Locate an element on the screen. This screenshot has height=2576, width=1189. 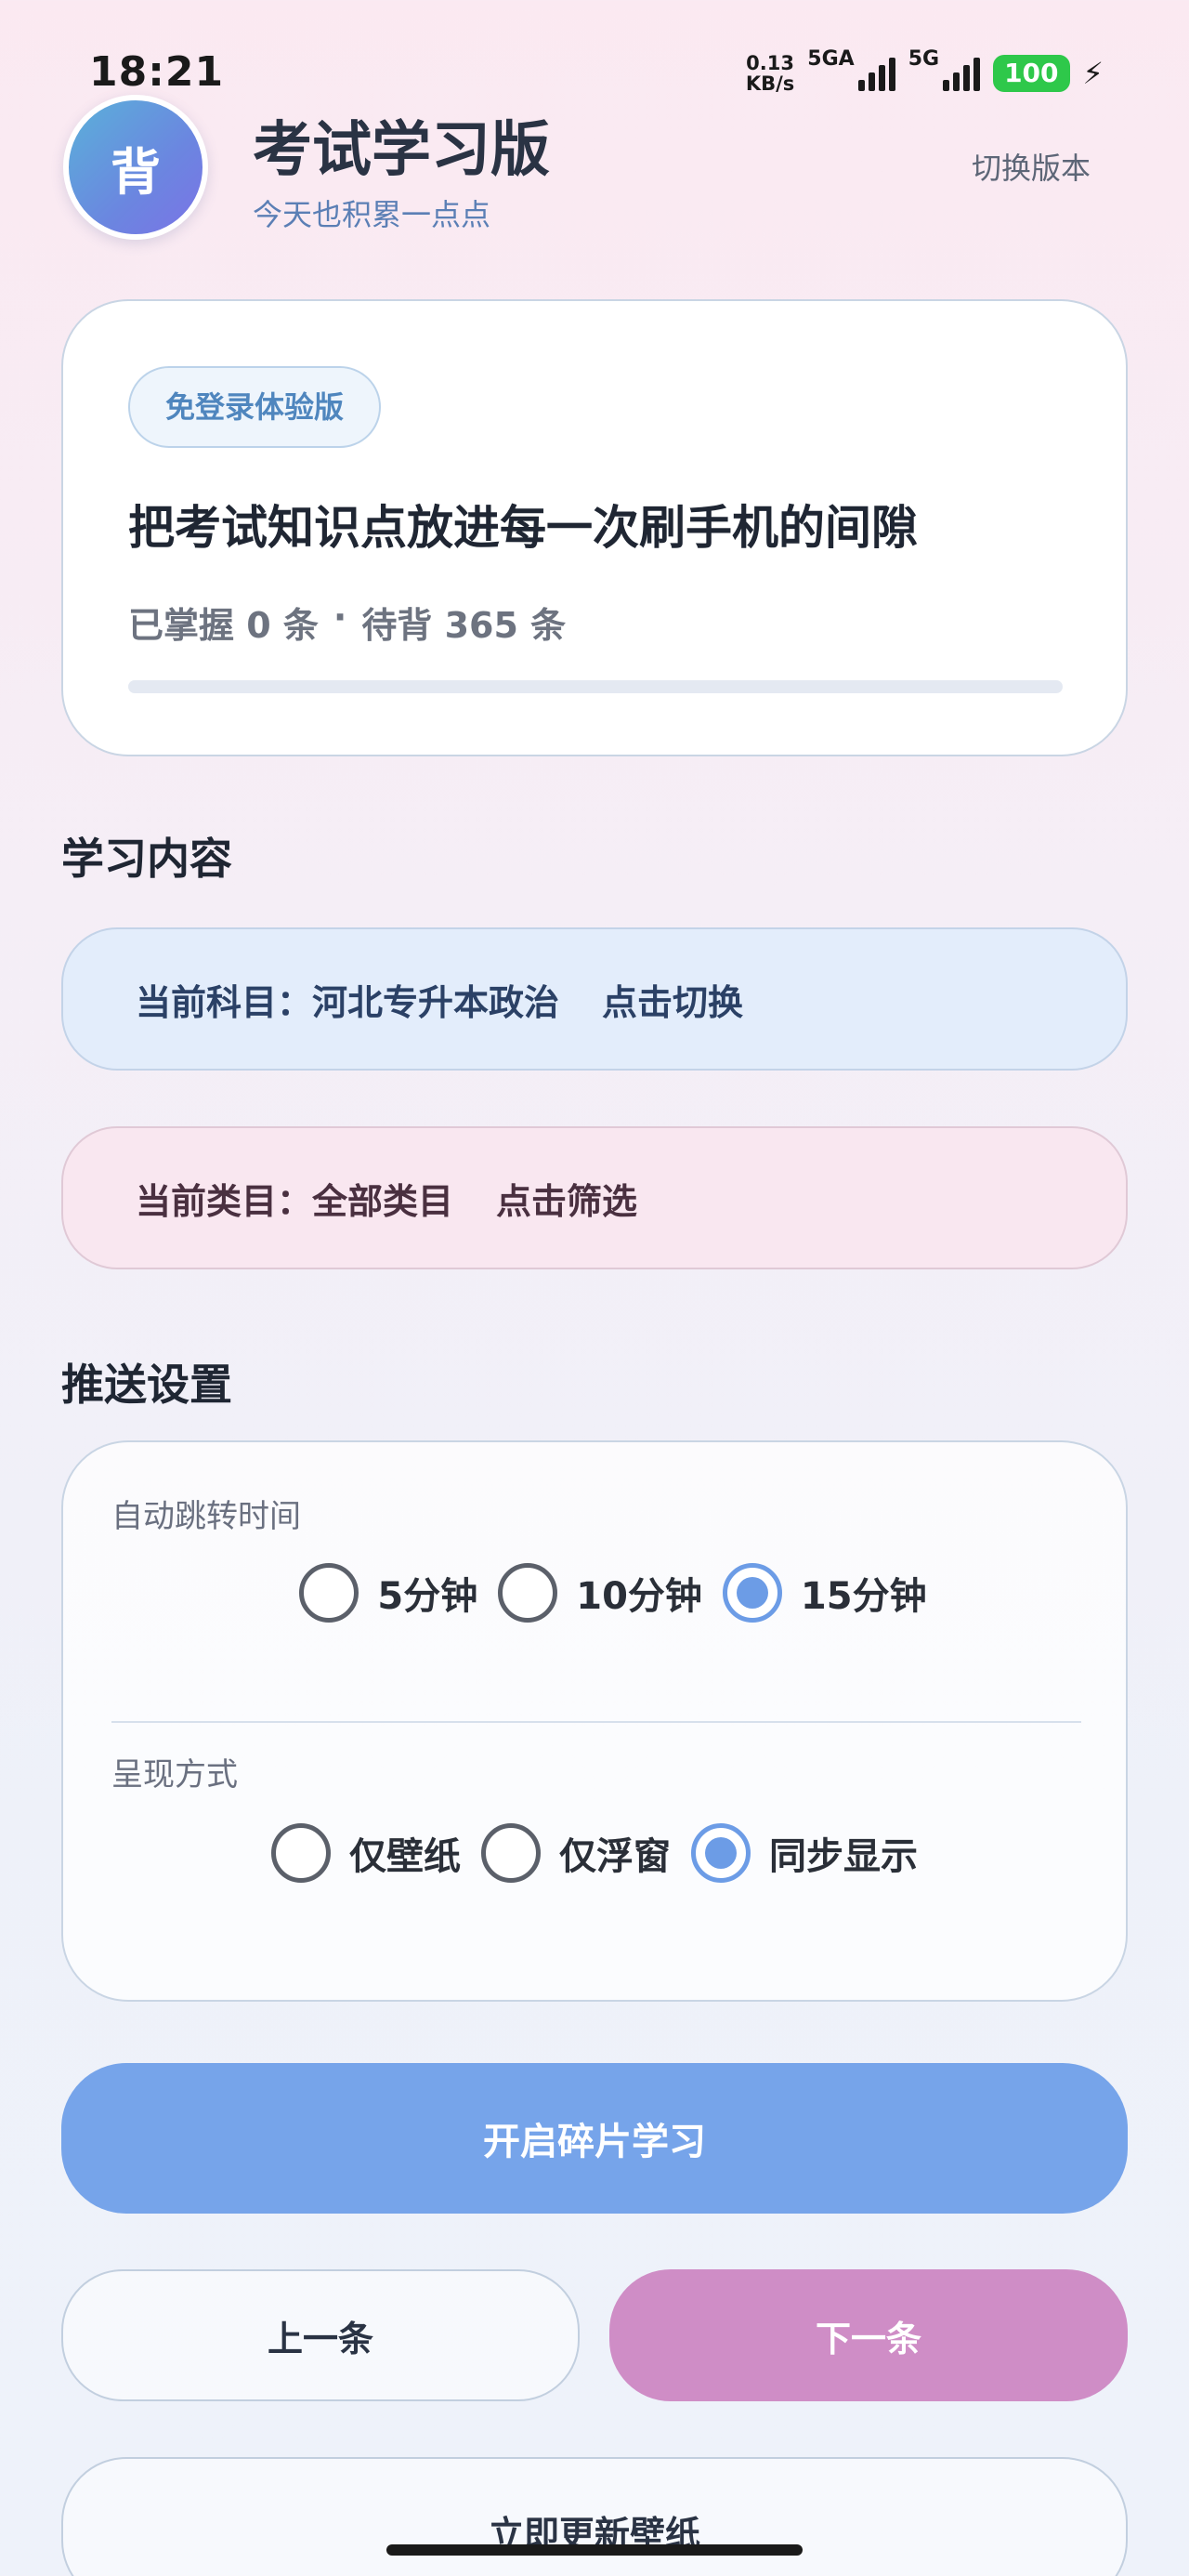
radio-option: 10分钟 is located at coordinates (600, 1593).